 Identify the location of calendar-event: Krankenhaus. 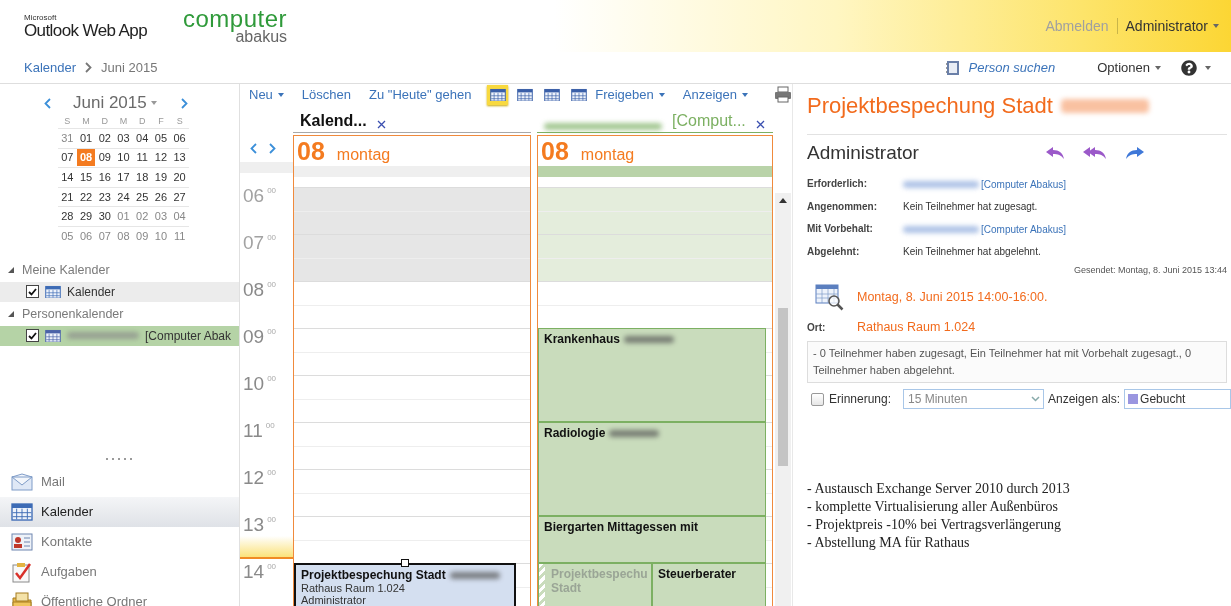
(652, 375).